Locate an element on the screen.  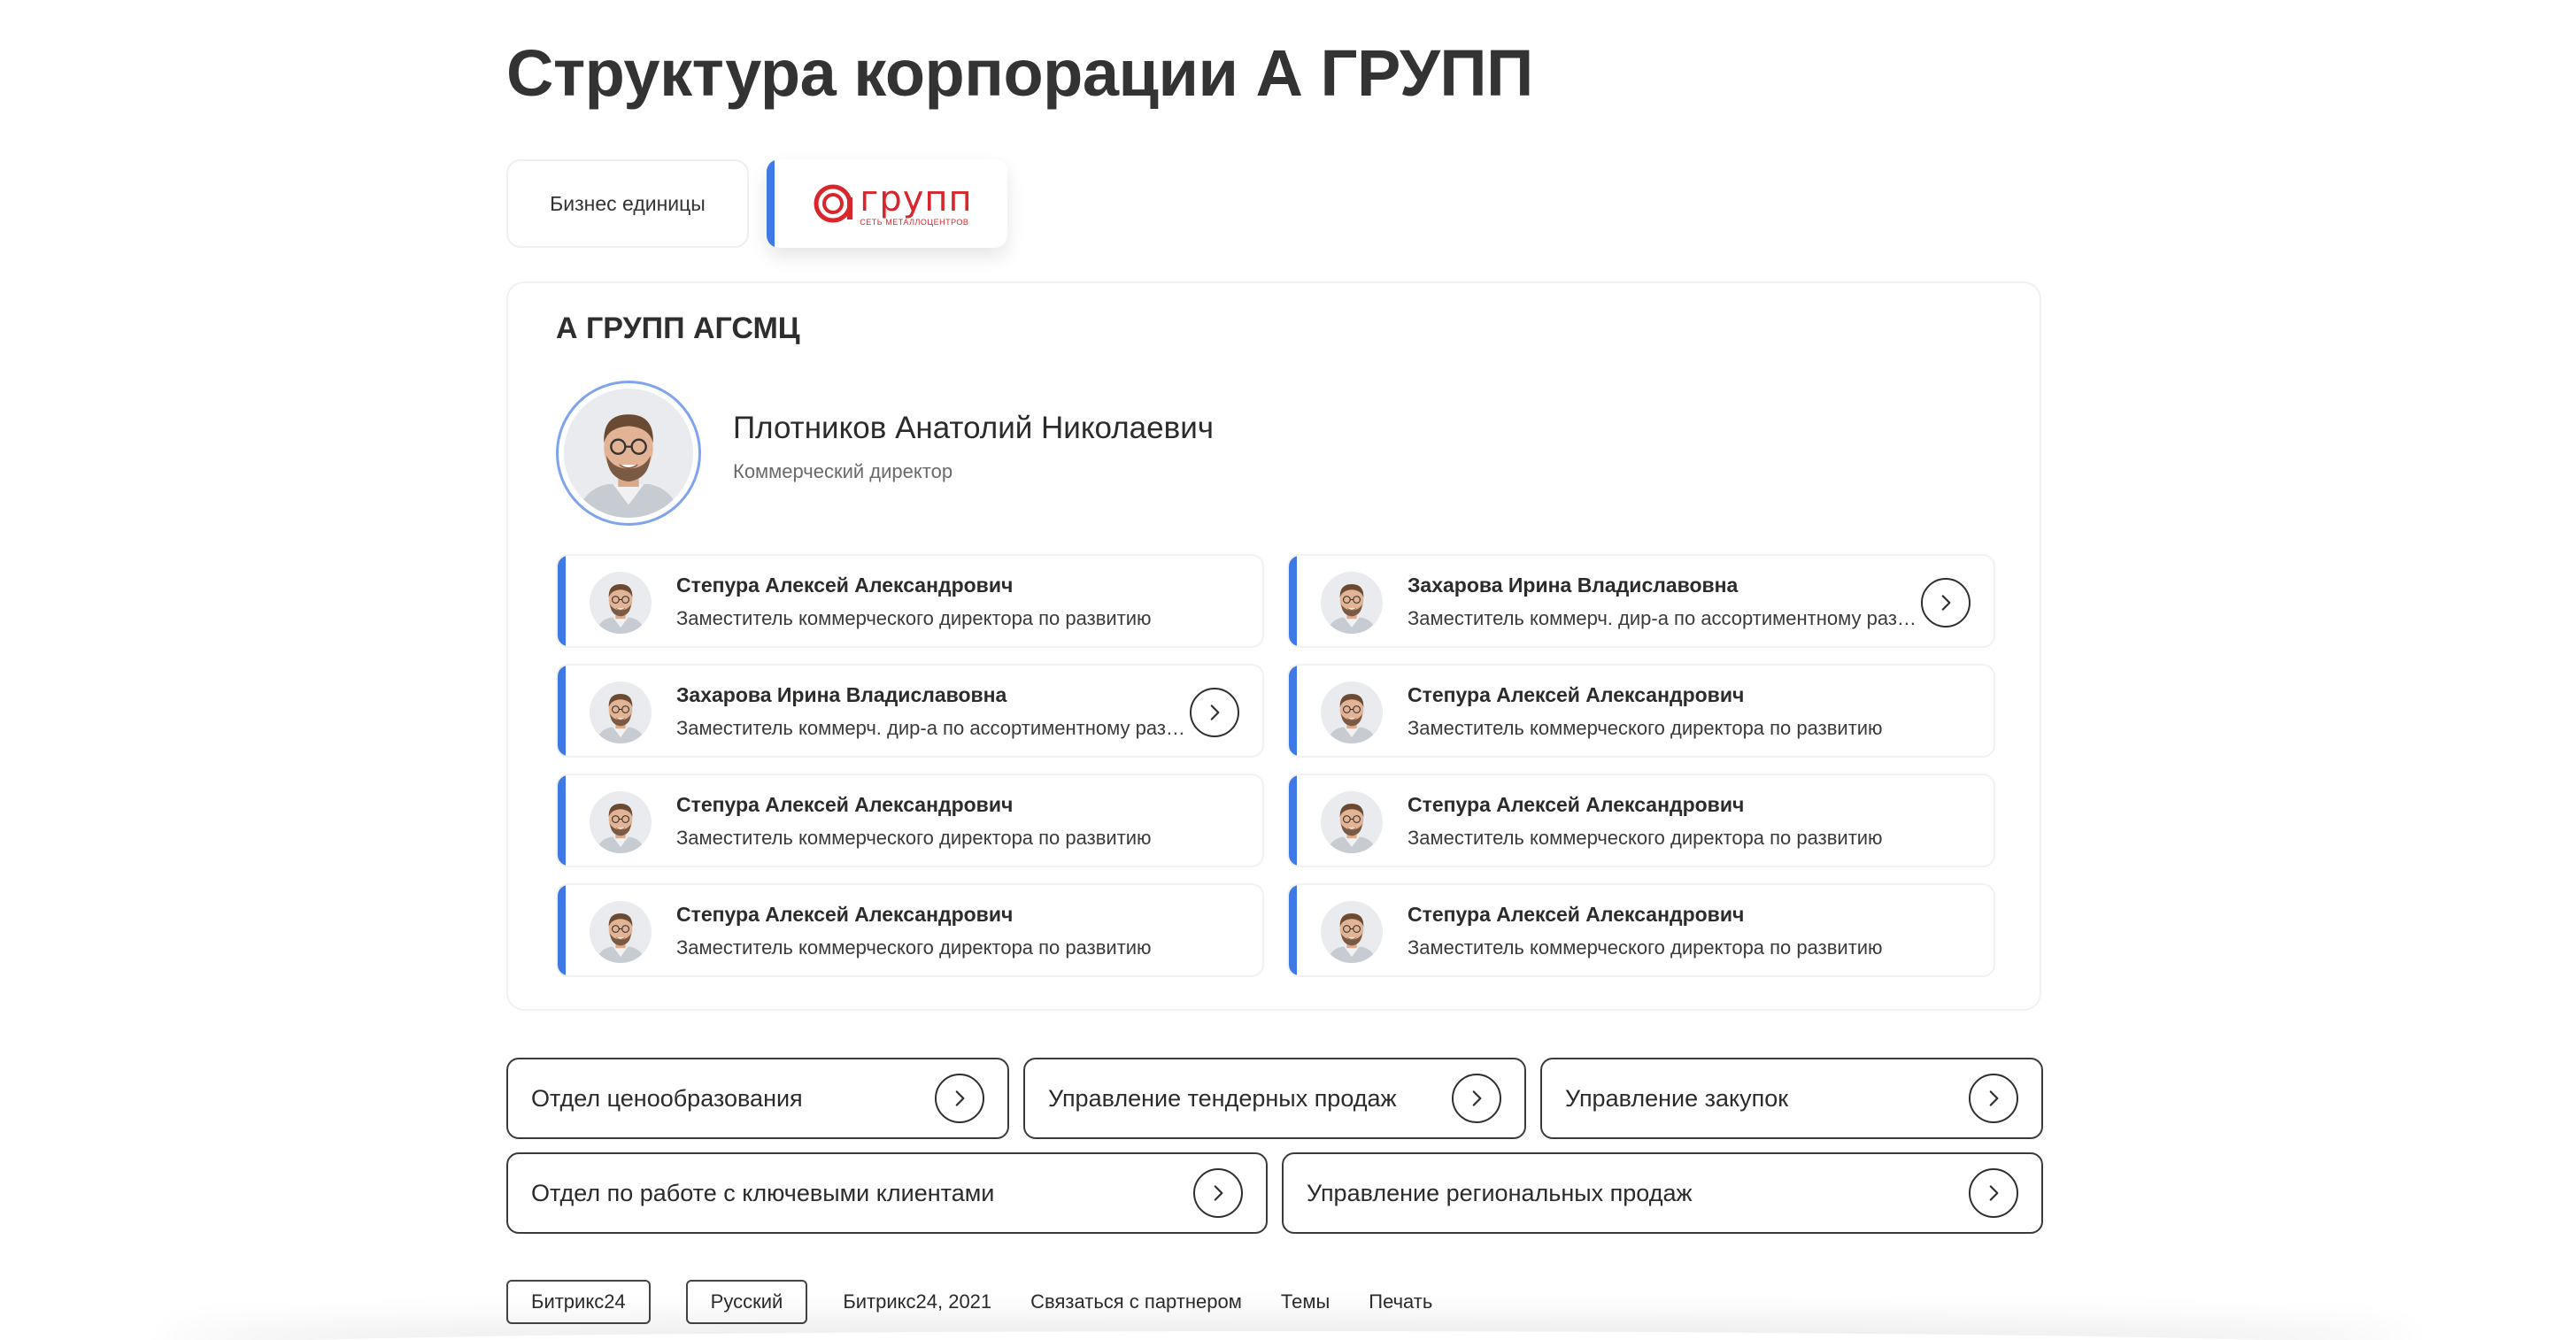
department-key-clients: Отдел по работе с ключевыми клиентами is located at coordinates (887, 1193).